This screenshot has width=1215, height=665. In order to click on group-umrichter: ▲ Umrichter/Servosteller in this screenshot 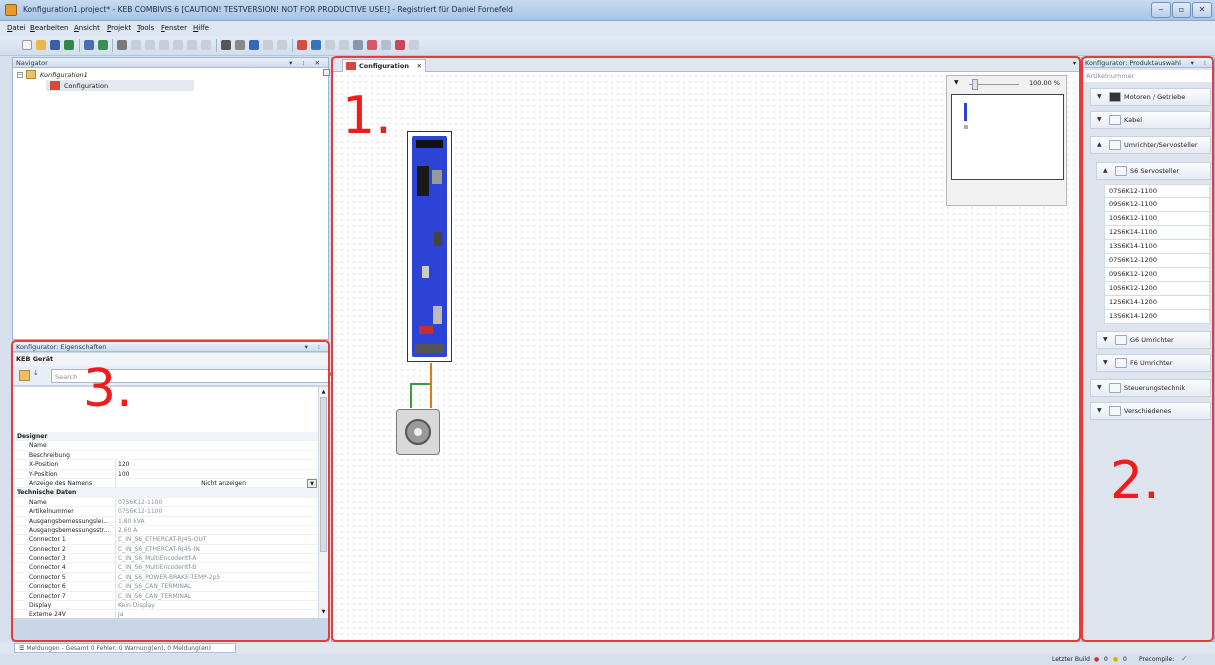, I will do `click(1150, 145)`.